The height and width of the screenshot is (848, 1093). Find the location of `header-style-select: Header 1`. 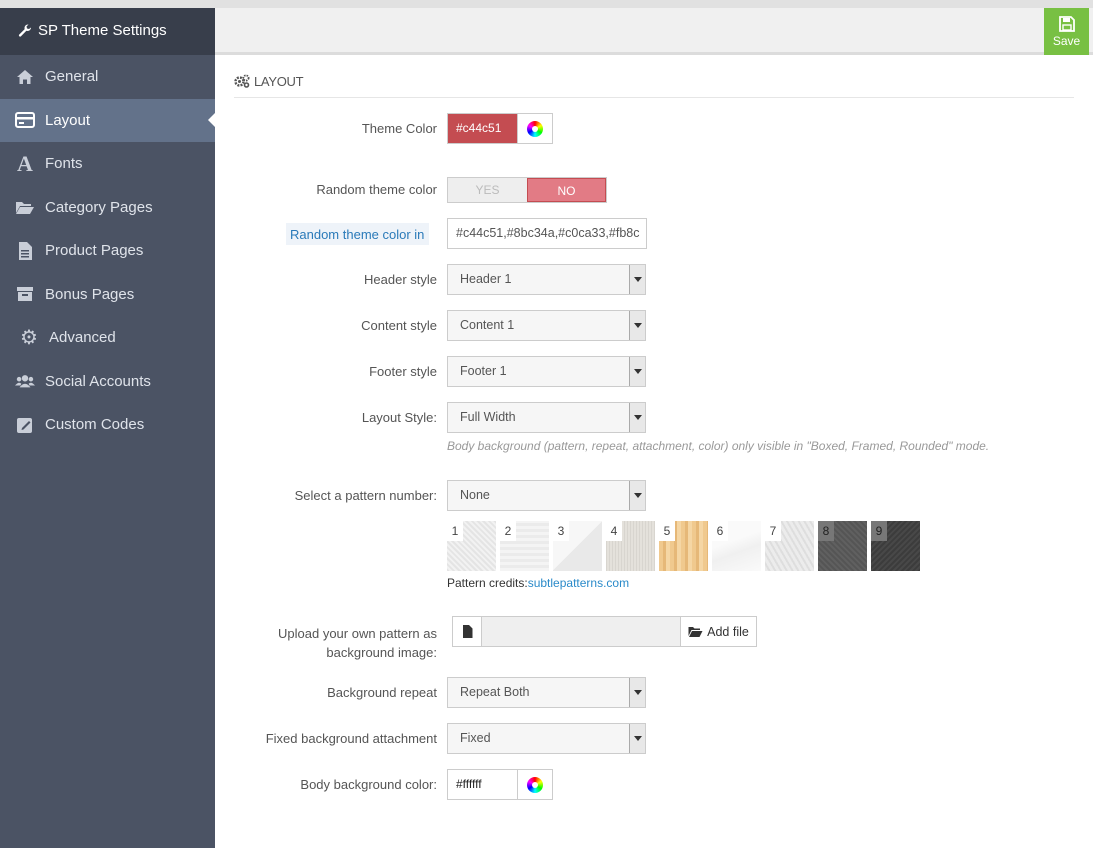

header-style-select: Header 1 is located at coordinates (546, 279).